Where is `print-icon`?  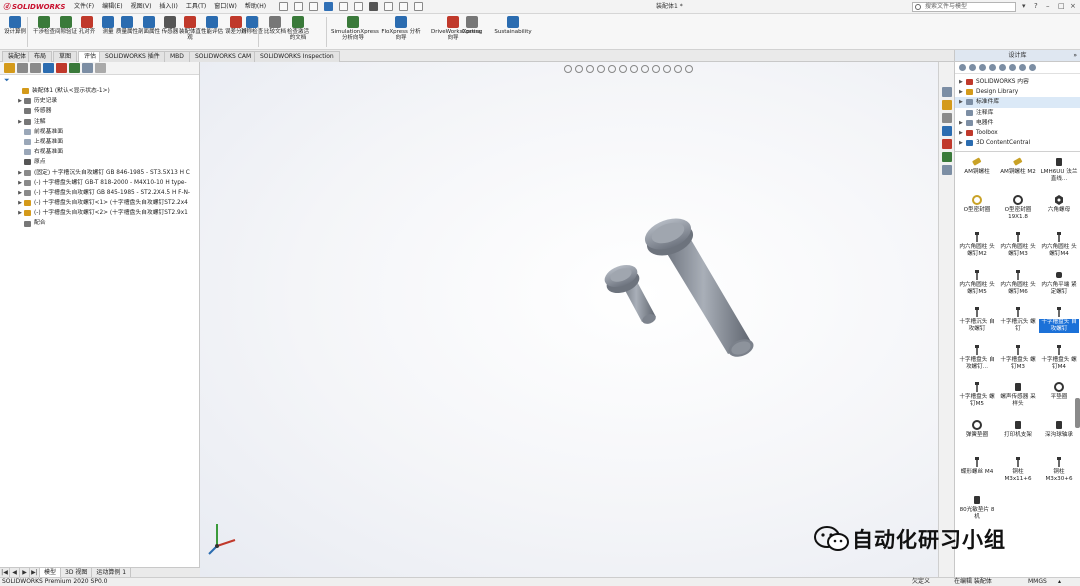 print-icon is located at coordinates (344, 6).